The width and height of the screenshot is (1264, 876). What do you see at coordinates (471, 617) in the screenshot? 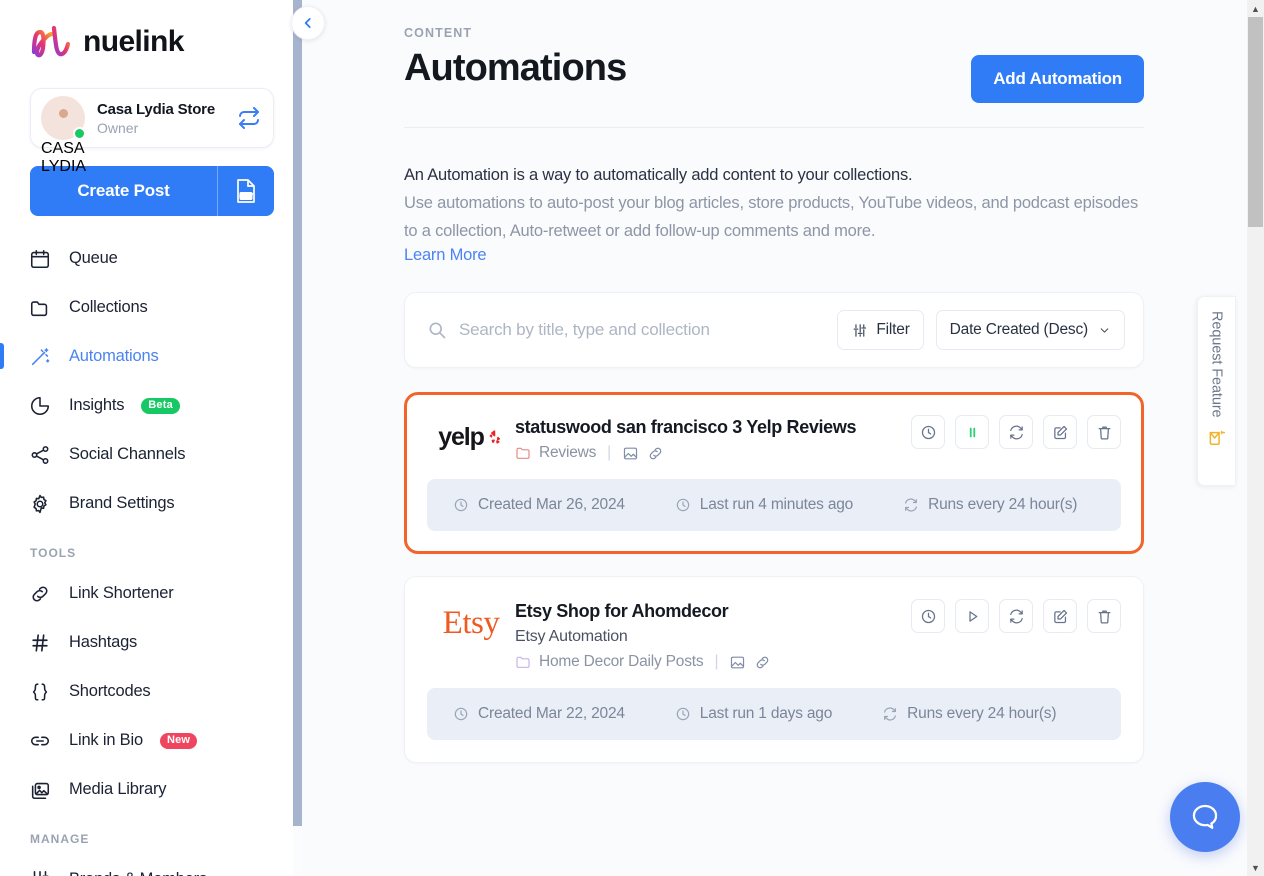
I see `etsy-logo-icon: Etsy` at bounding box center [471, 617].